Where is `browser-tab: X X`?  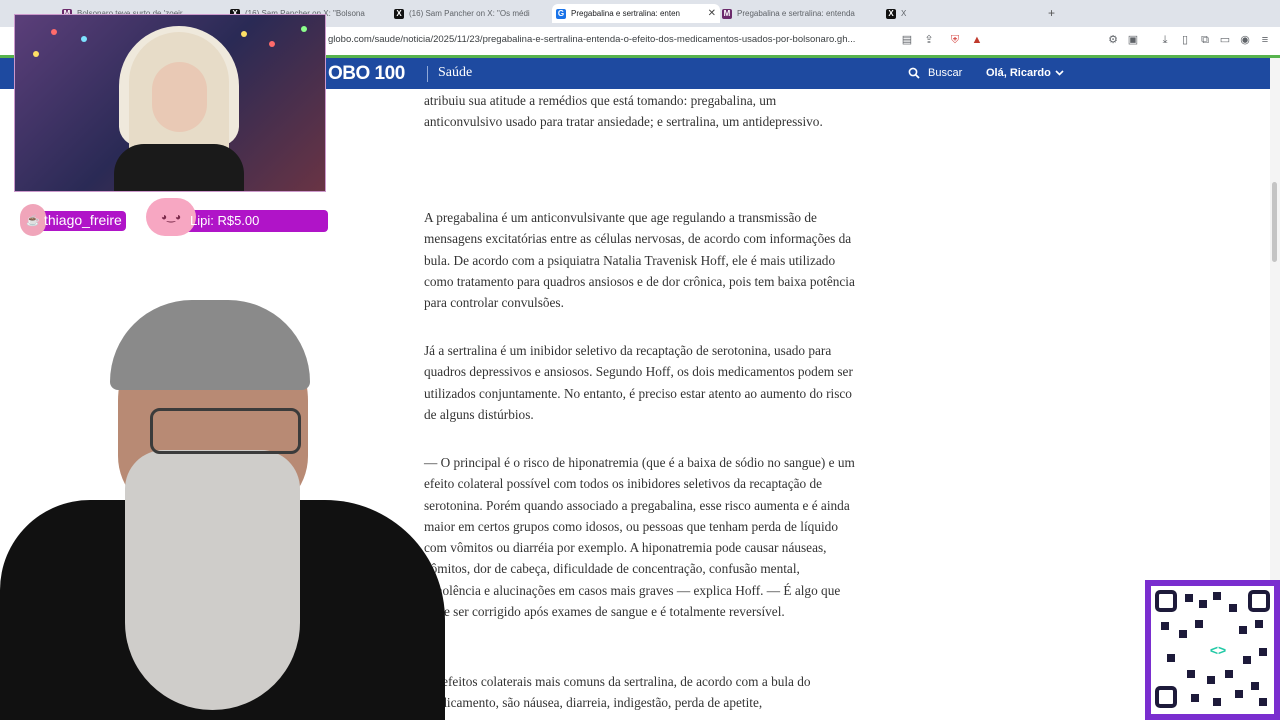
browser-tab: X X is located at coordinates (906, 13).